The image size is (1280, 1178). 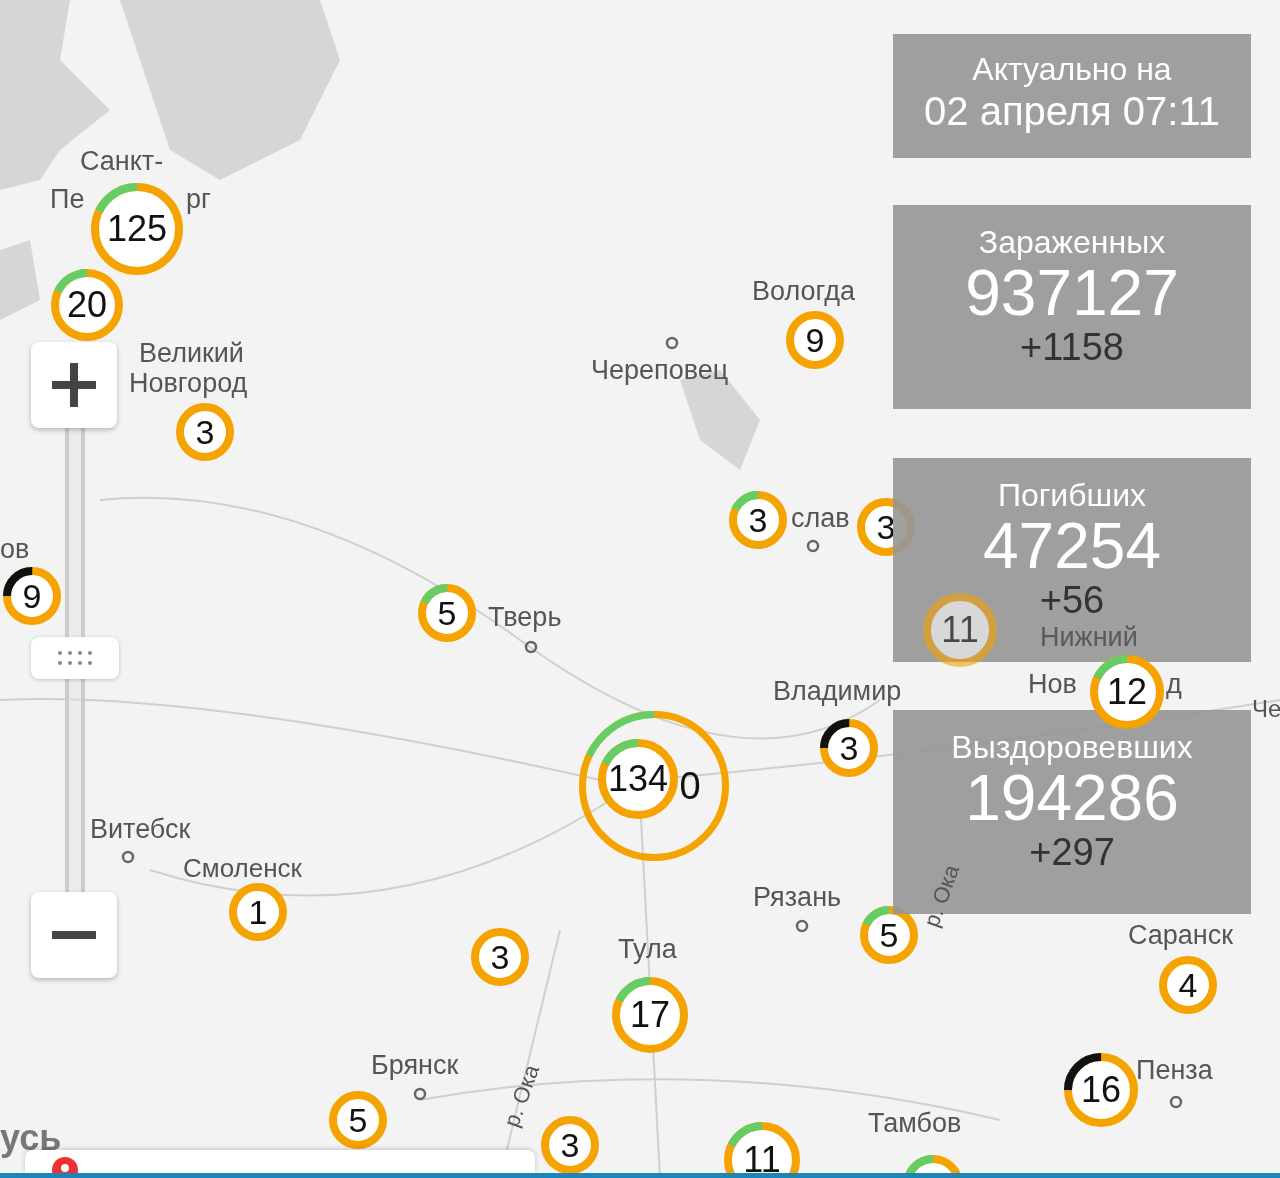 What do you see at coordinates (15, 549) in the screenshot?
I see `city-label: ов` at bounding box center [15, 549].